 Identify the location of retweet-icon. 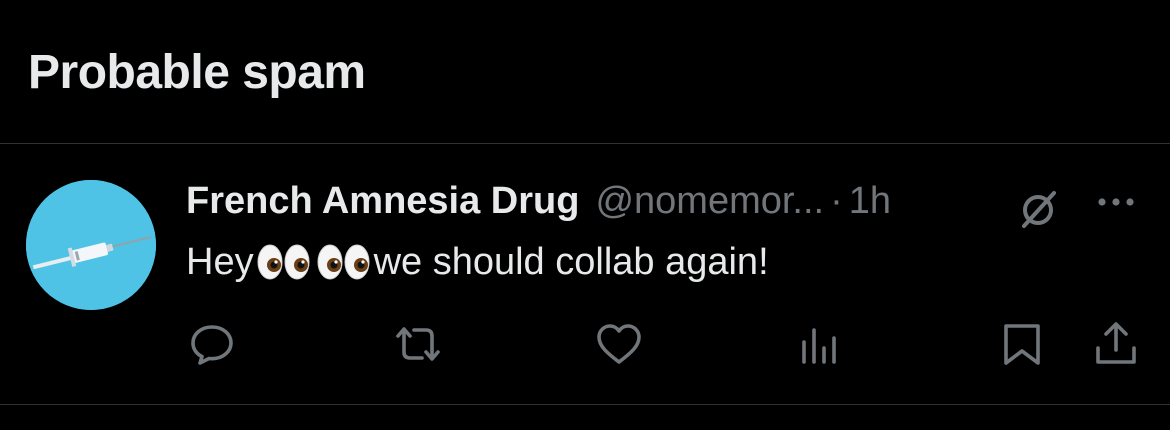
(418, 344).